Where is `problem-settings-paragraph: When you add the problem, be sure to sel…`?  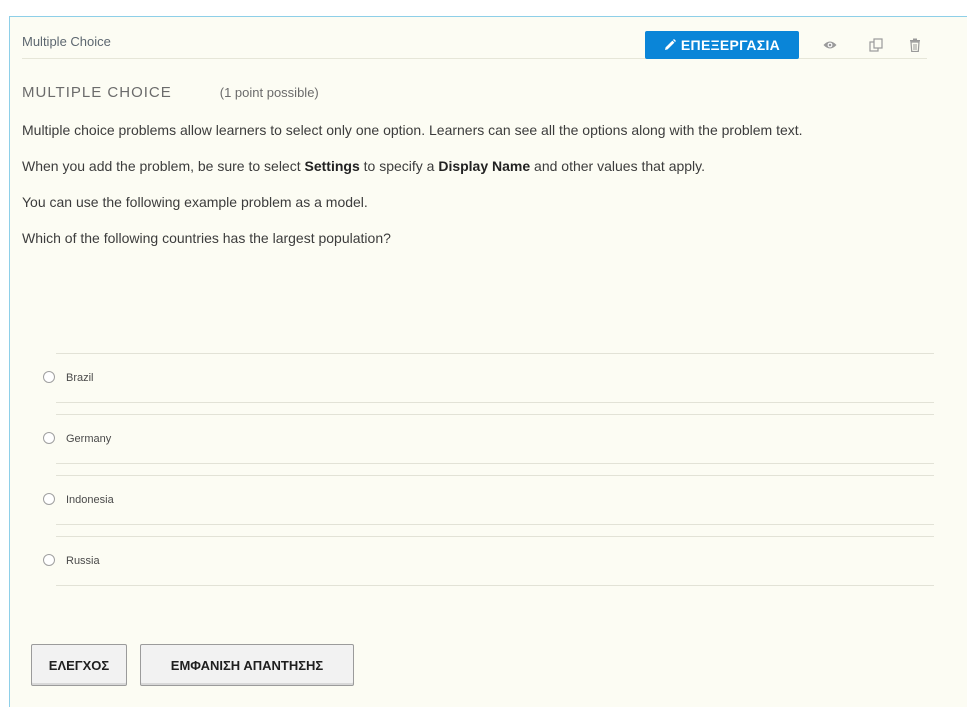
problem-settings-paragraph: When you add the problem, be sure to sel… is located at coordinates (477, 166).